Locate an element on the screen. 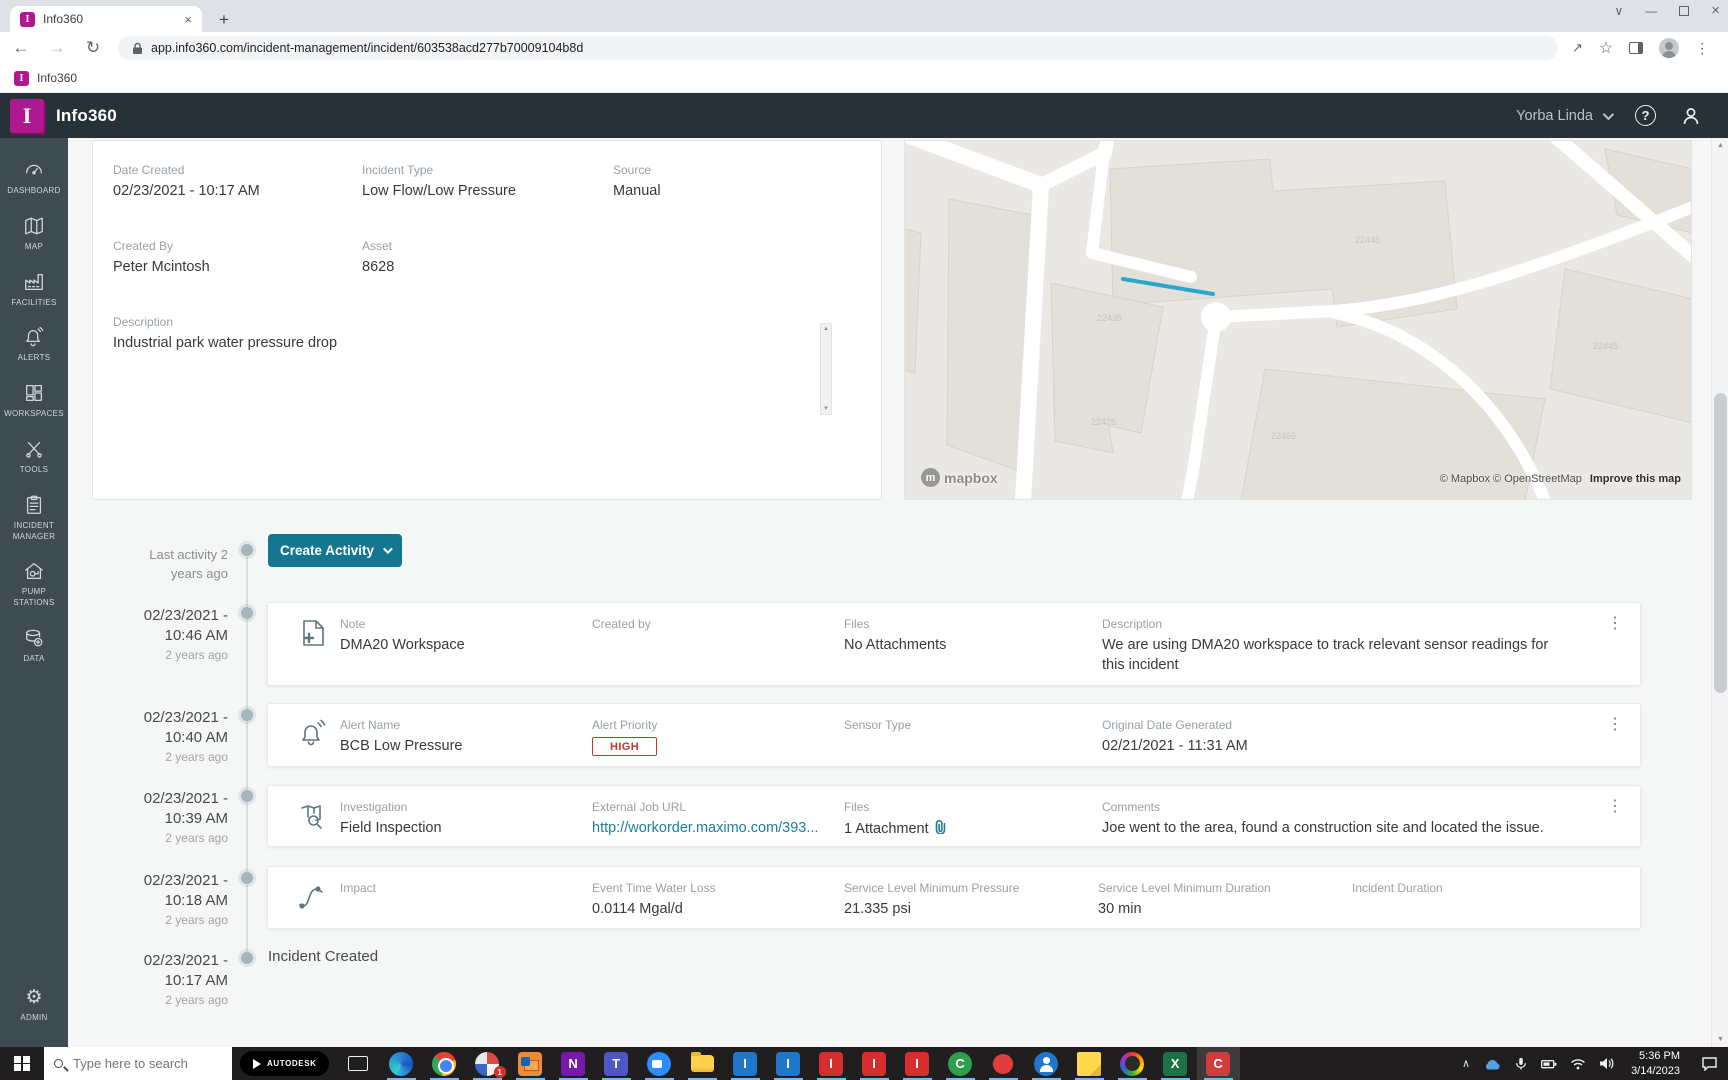 The height and width of the screenshot is (1080, 1728). maximize-icon is located at coordinates (1684, 10).